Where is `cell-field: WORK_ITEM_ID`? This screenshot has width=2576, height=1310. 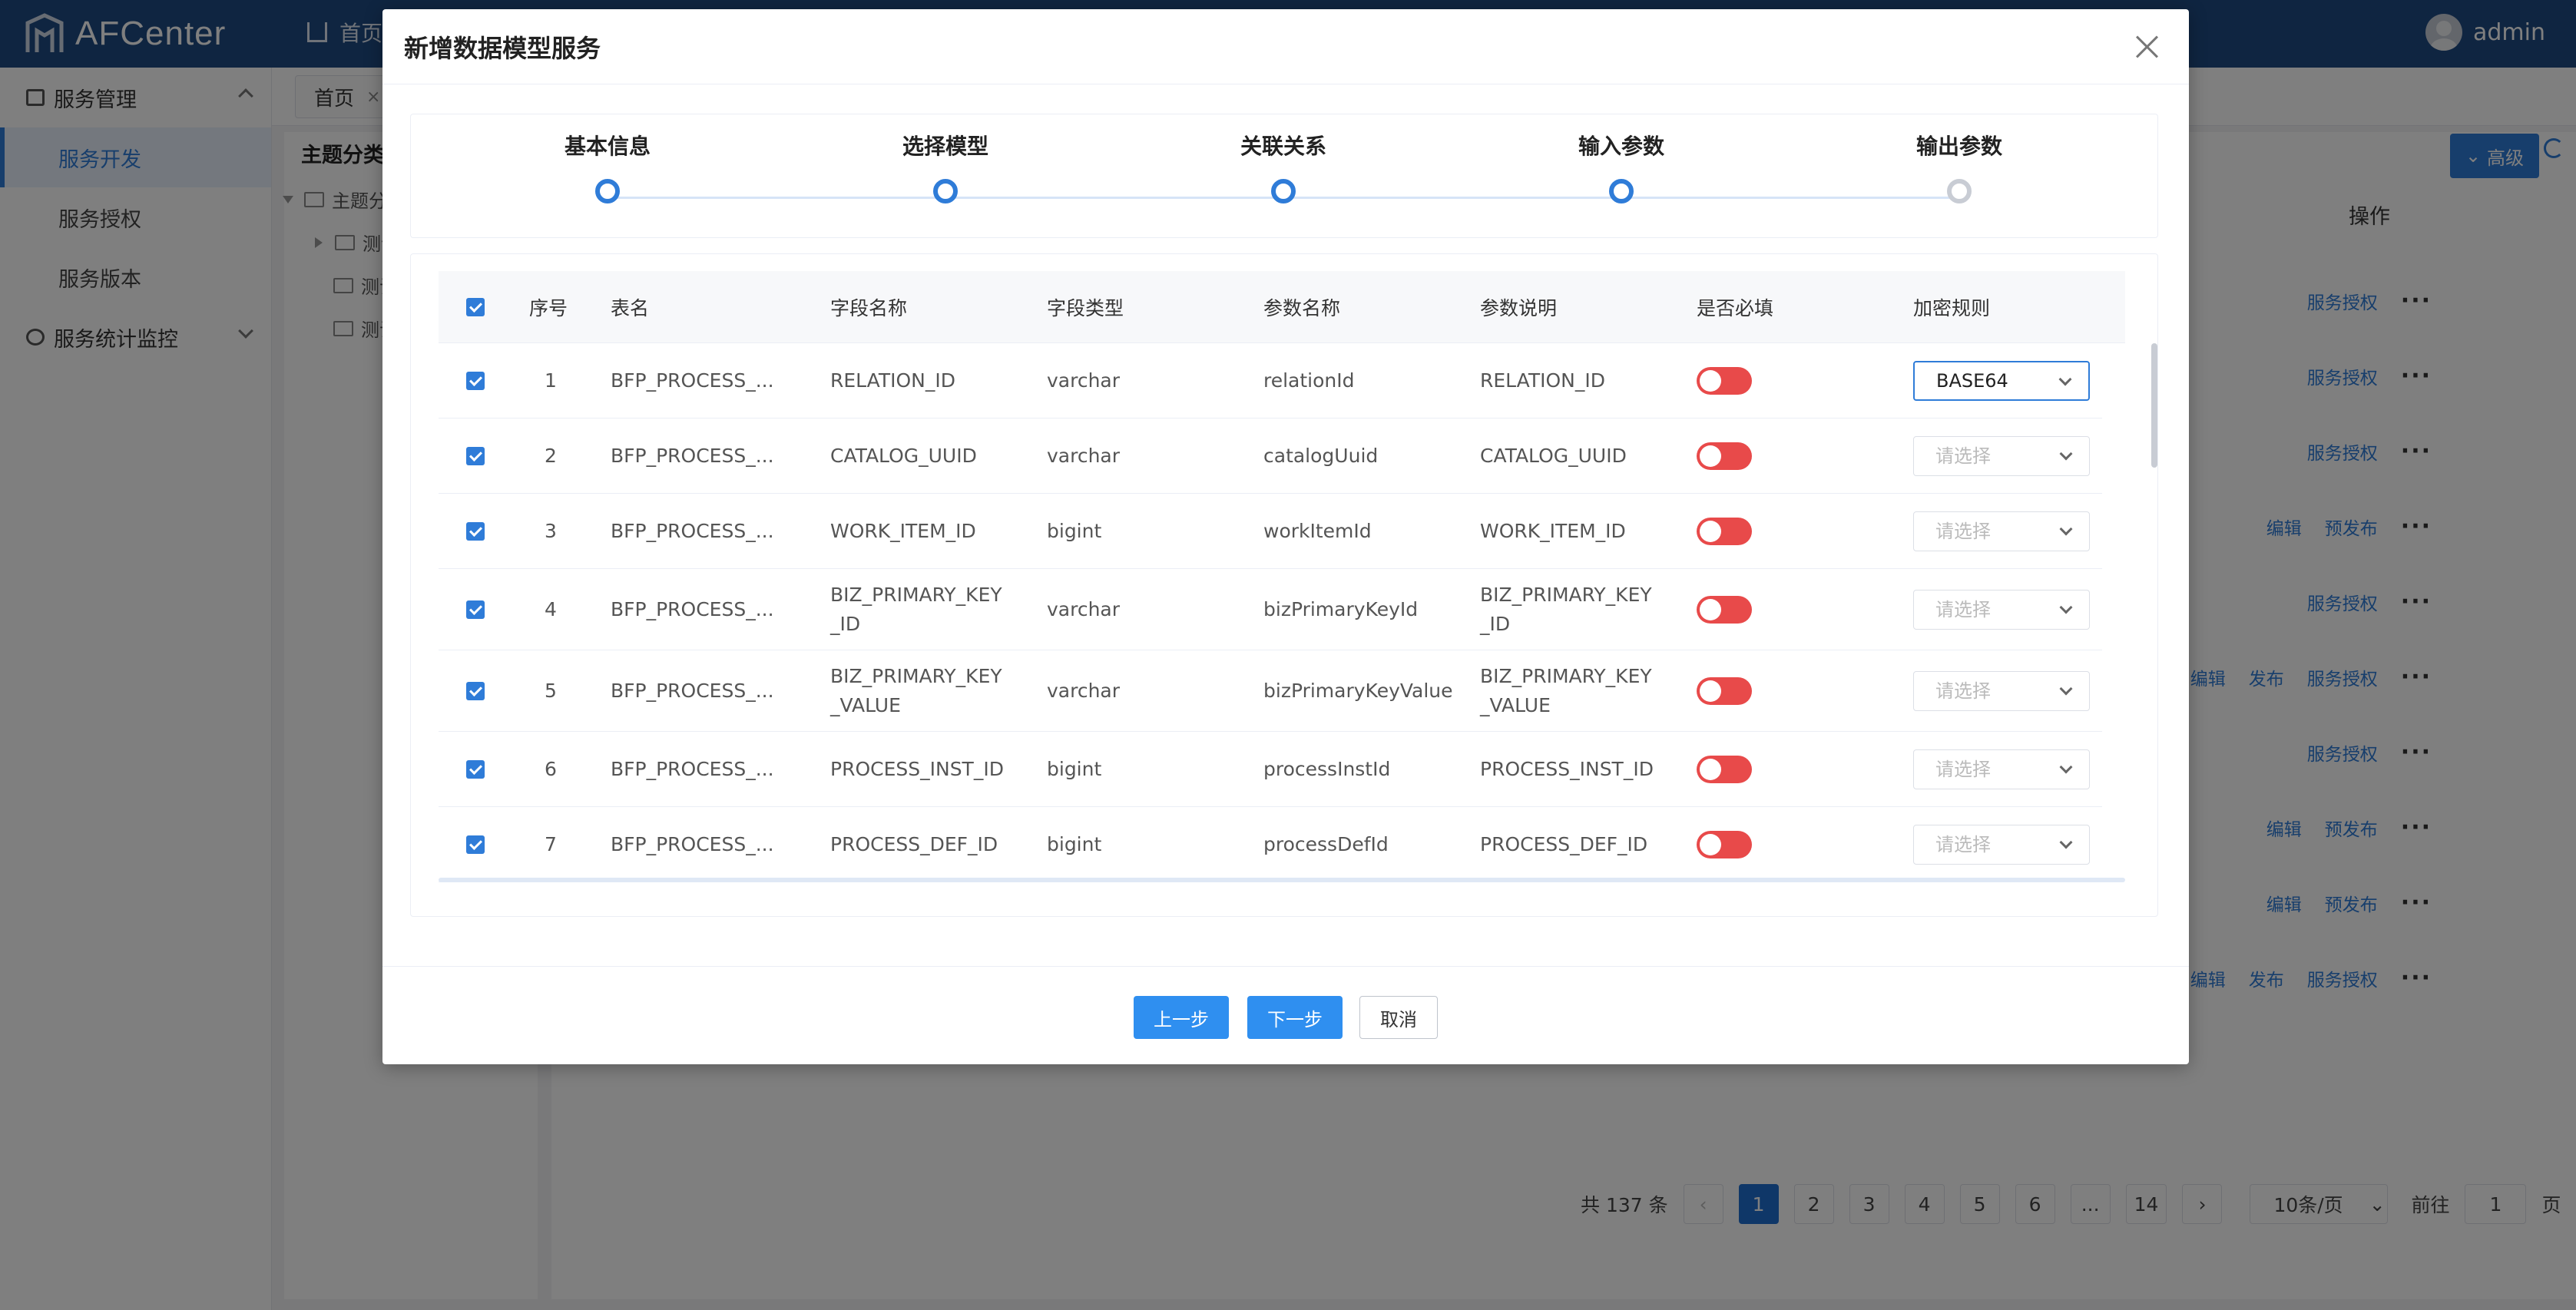
cell-field: WORK_ITEM_ID is located at coordinates (903, 530).